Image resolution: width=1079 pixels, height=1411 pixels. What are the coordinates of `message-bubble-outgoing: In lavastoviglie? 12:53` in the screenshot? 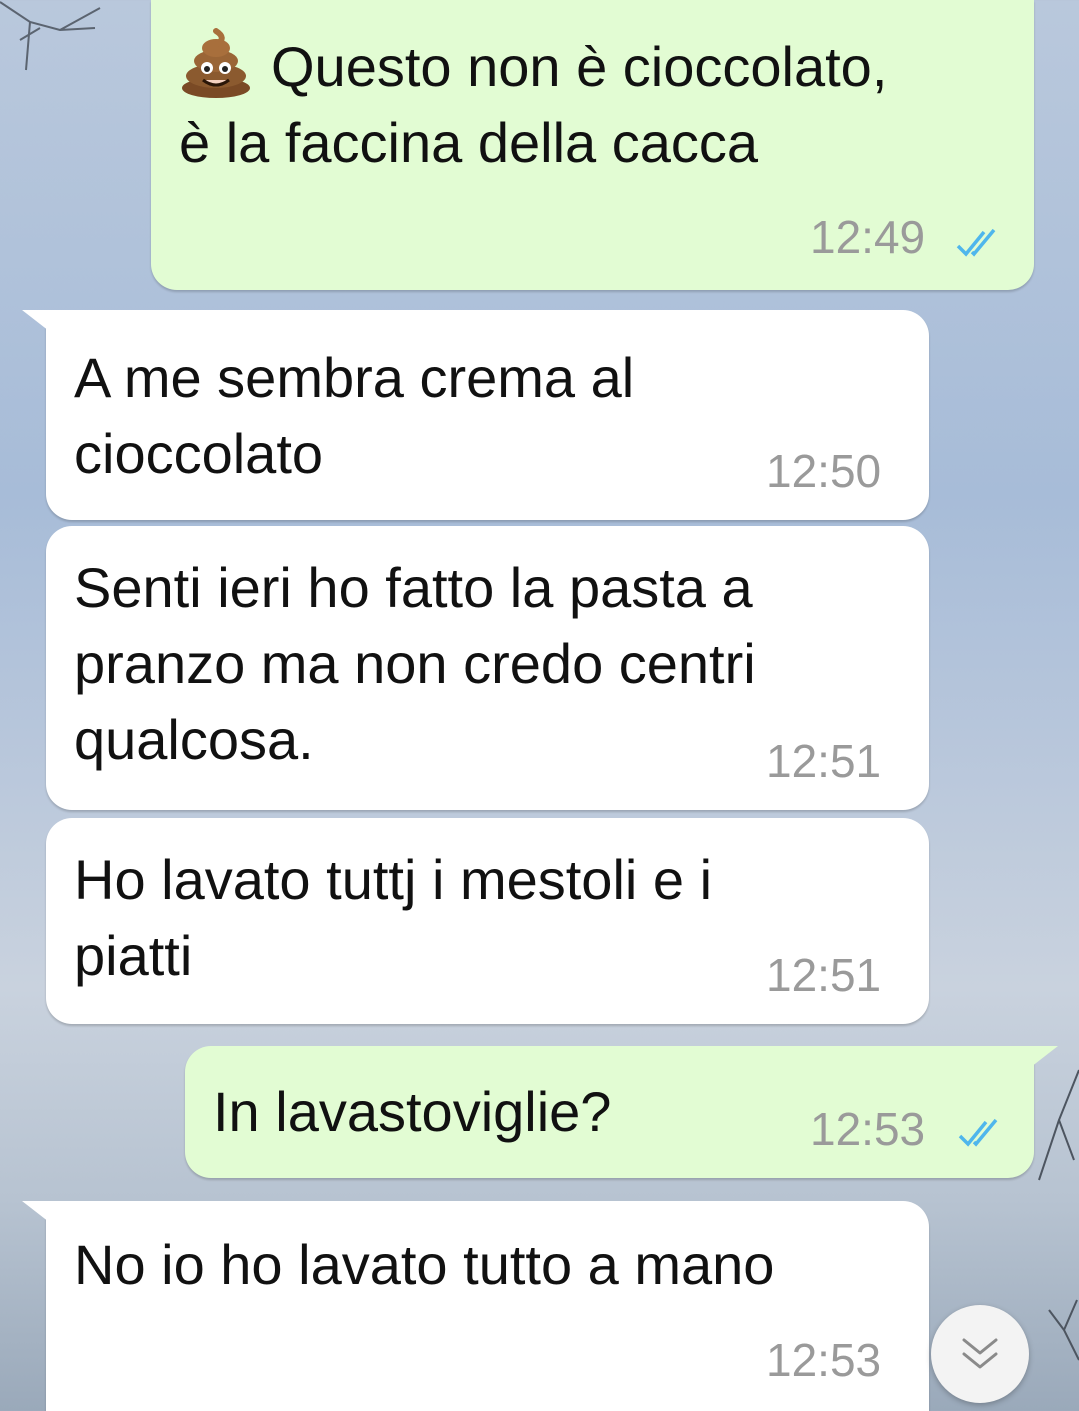 It's located at (621, 1112).